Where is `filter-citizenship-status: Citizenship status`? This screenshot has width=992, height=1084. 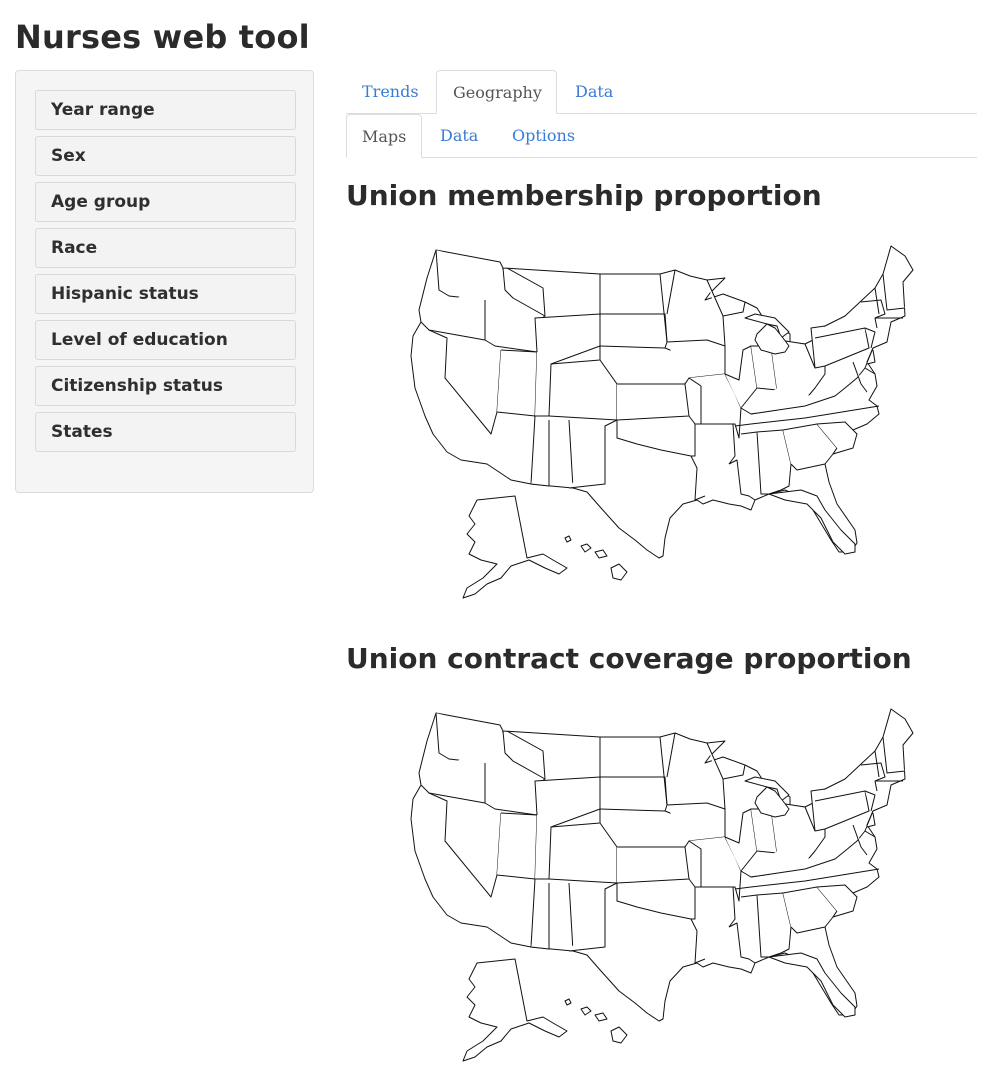
filter-citizenship-status: Citizenship status is located at coordinates (165, 386).